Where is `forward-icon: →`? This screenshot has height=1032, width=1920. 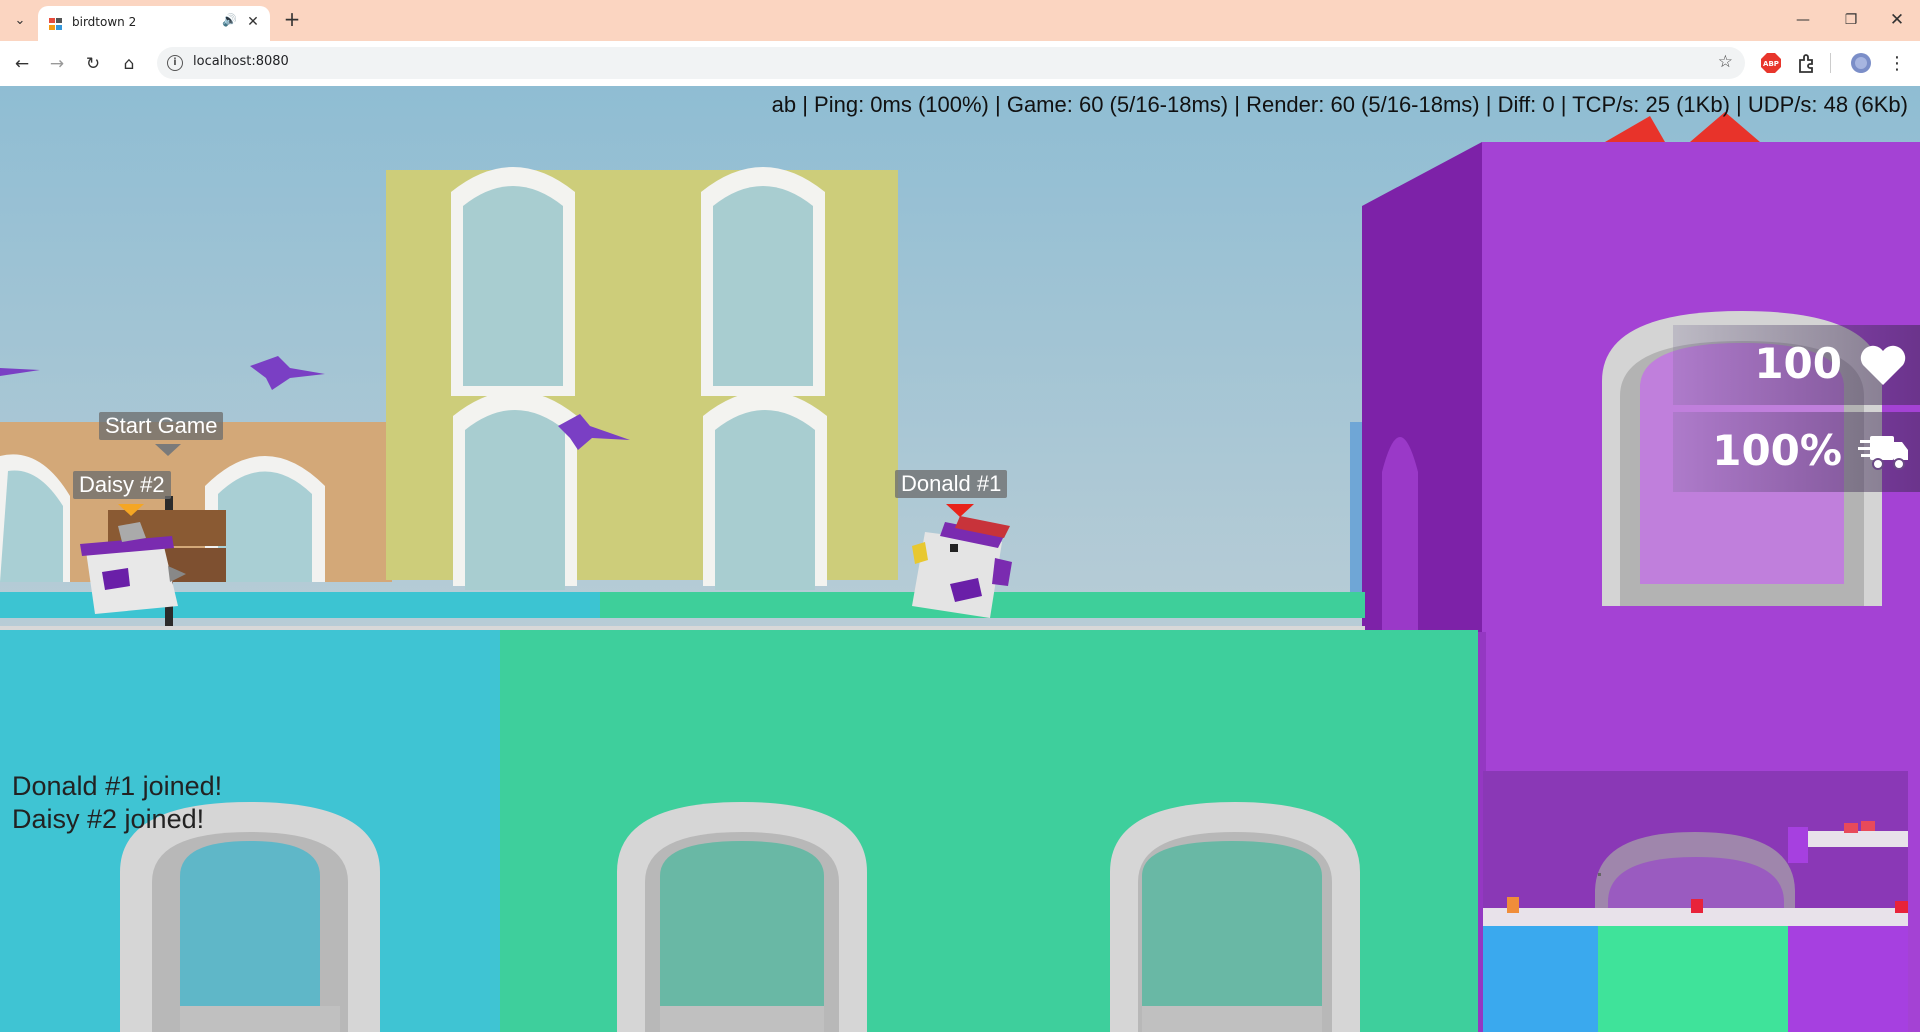 forward-icon: → is located at coordinates (57, 64).